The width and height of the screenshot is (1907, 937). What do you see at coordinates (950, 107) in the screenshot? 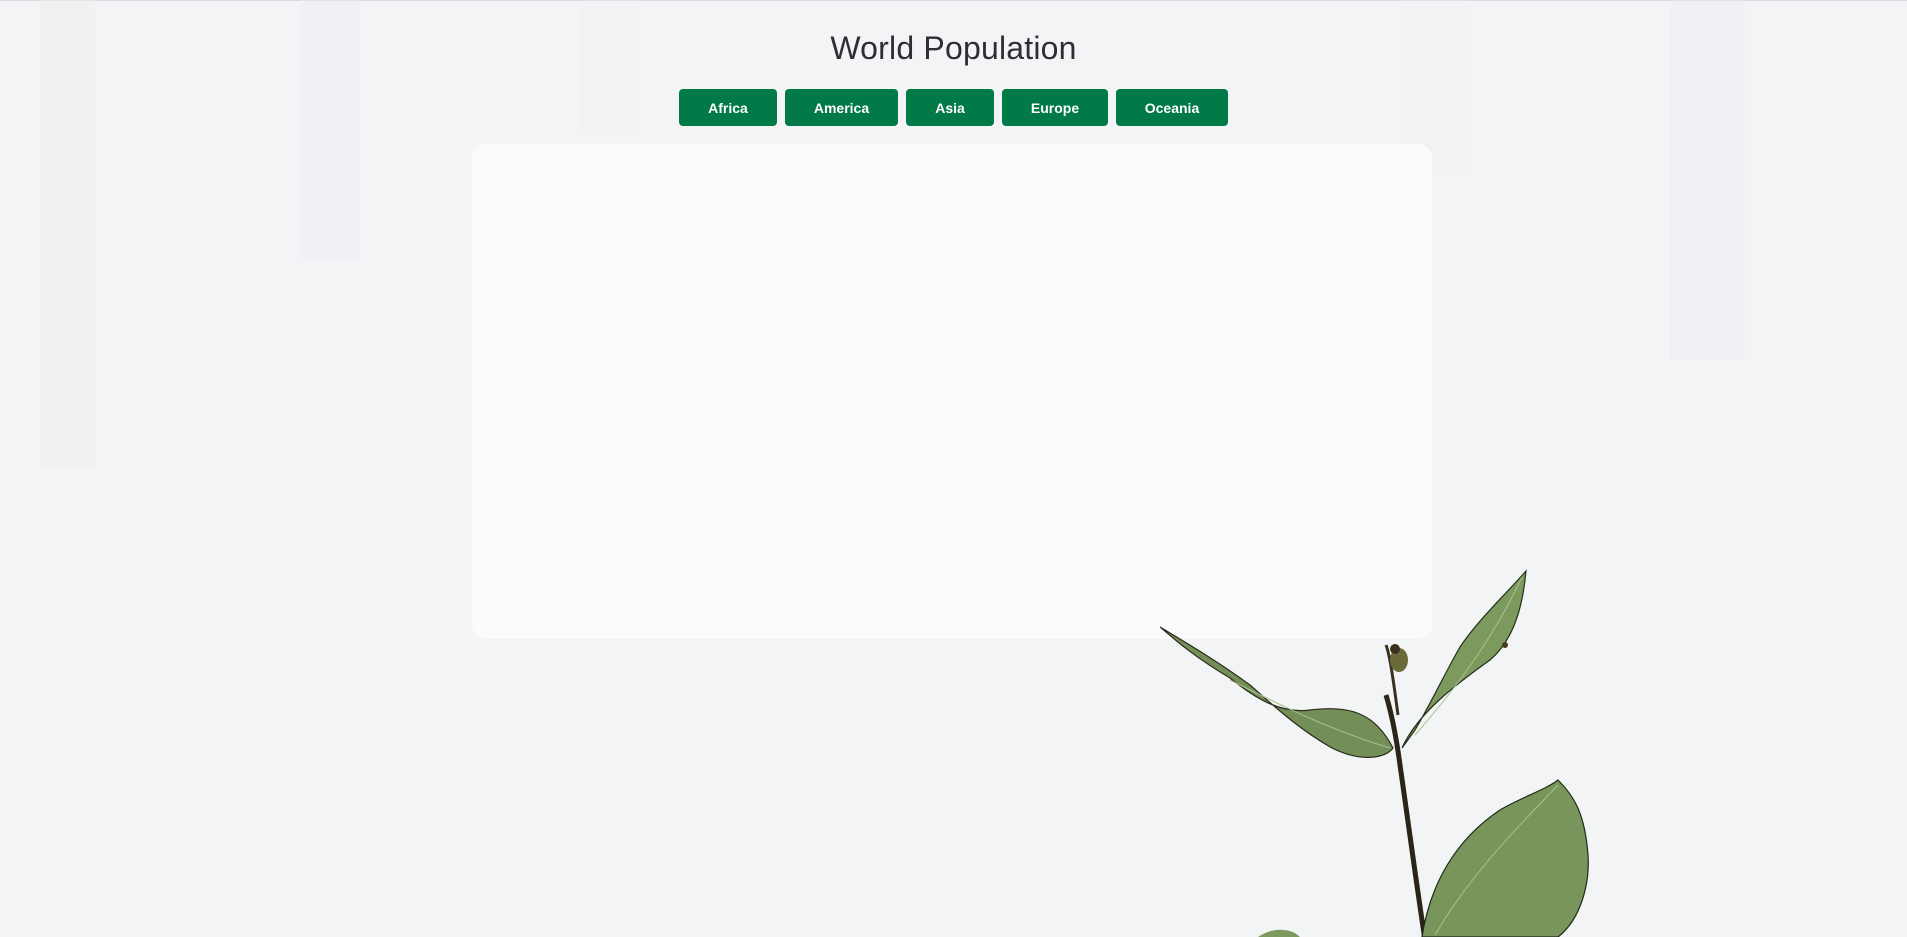
I see `asia-button: Asia` at bounding box center [950, 107].